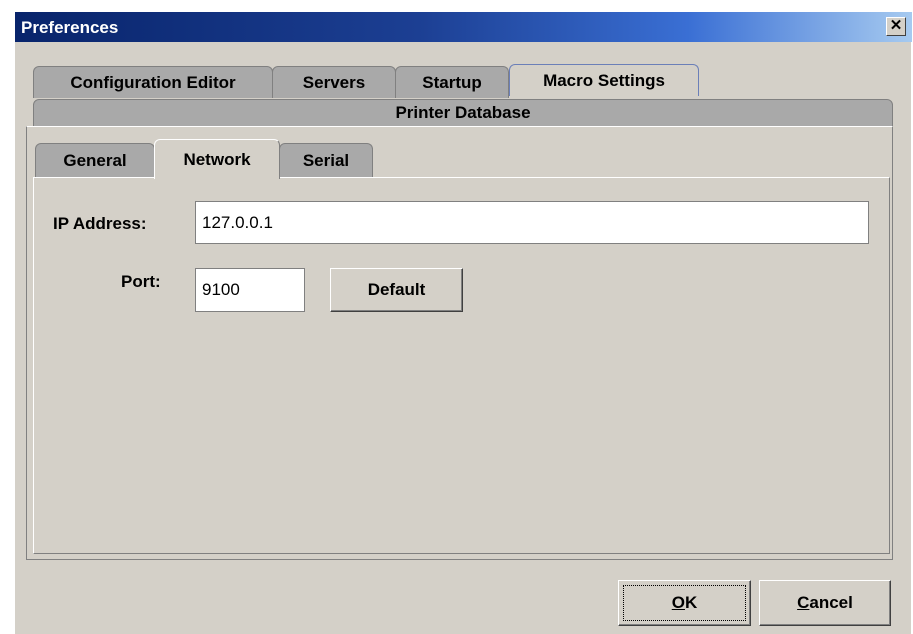 Image resolution: width=913 pixels, height=634 pixels. Describe the element at coordinates (463, 27) in the screenshot. I see `title-bar: Preferences ✕` at that location.